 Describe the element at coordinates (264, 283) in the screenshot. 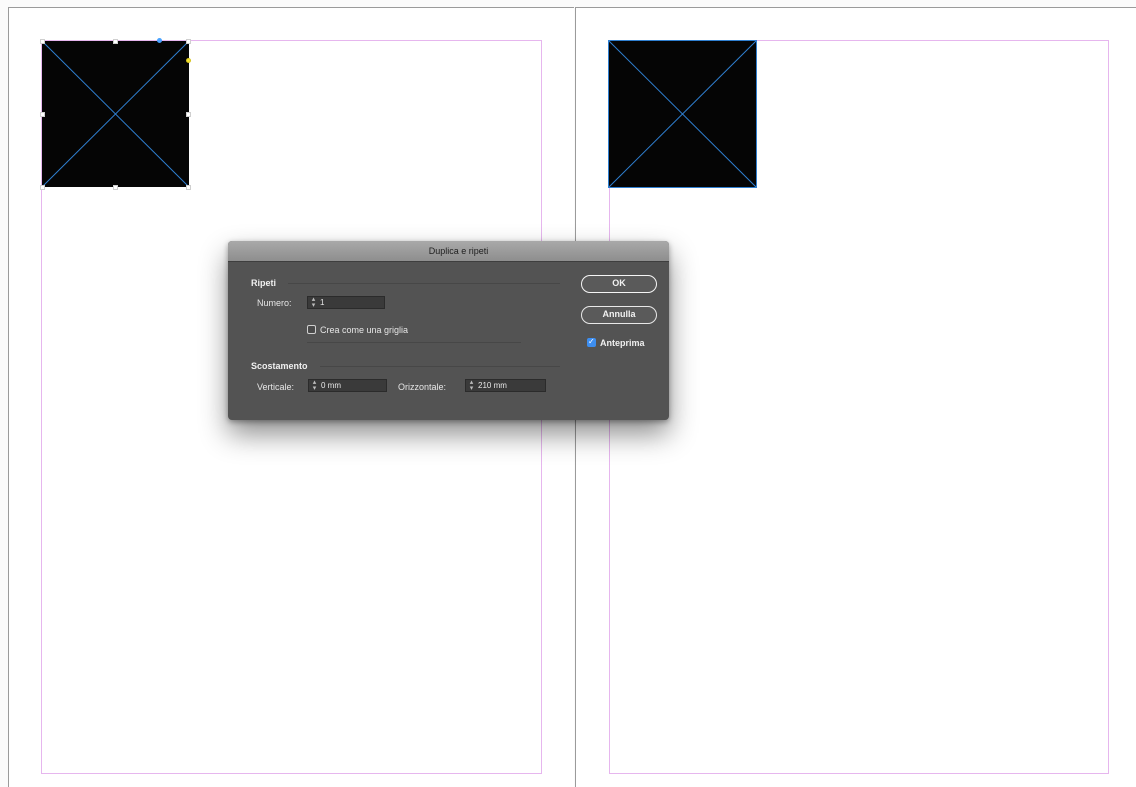

I see `repeat-section-heading: Ripeti` at that location.